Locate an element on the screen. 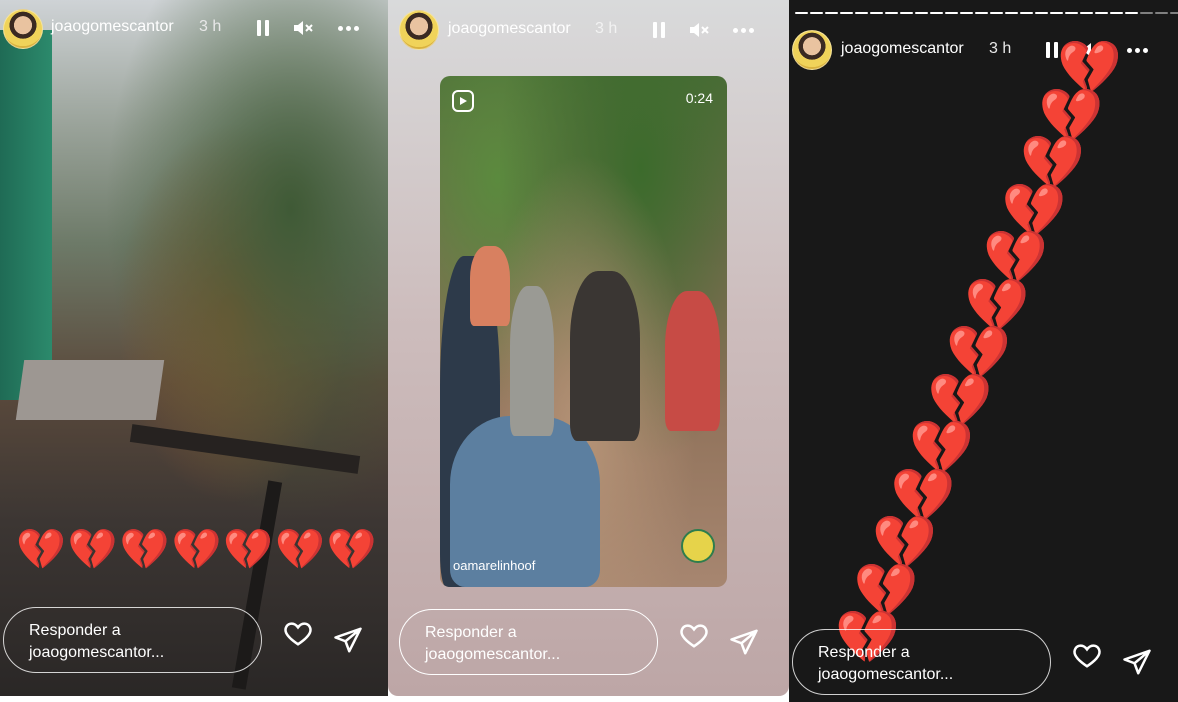 This screenshot has height=702, width=1178. famosos-badge-logo is located at coordinates (698, 546).